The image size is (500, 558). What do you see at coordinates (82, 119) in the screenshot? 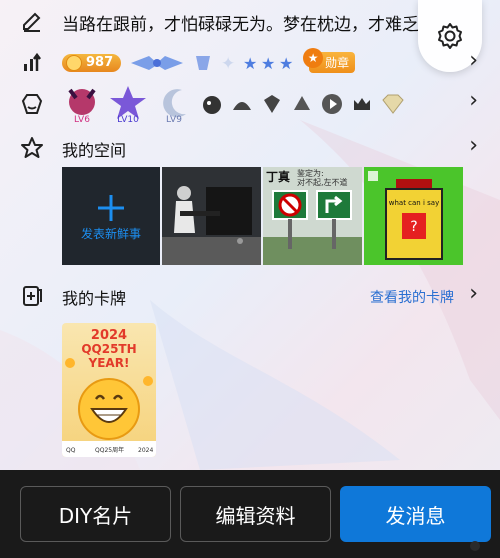
I see `svg-text: LV6` at bounding box center [82, 119].